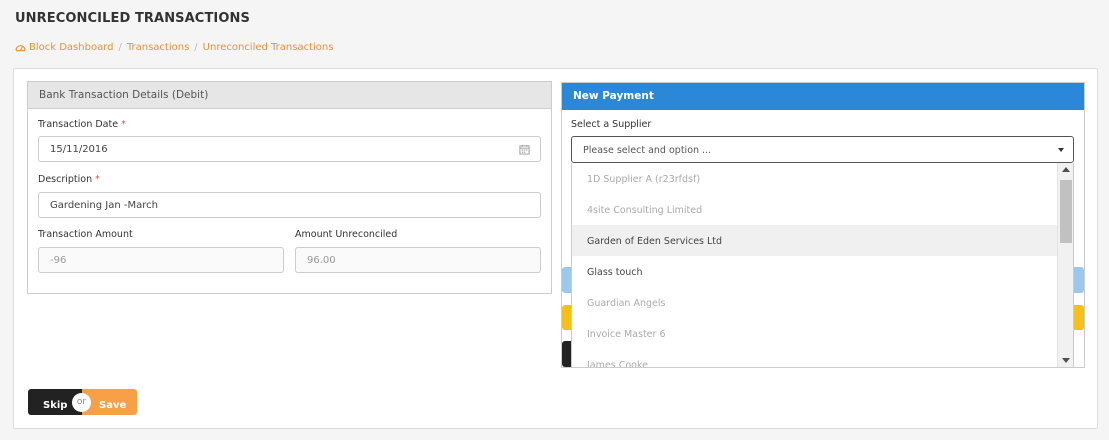  I want to click on supplier-option: 1D Supplier A (r23rfdsf), so click(644, 179).